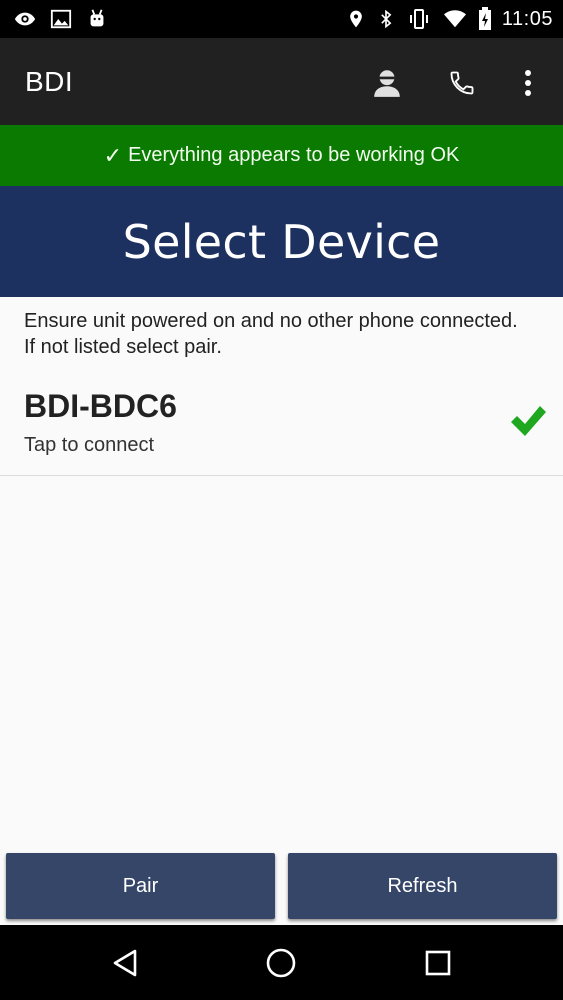  I want to click on home-button, so click(281, 963).